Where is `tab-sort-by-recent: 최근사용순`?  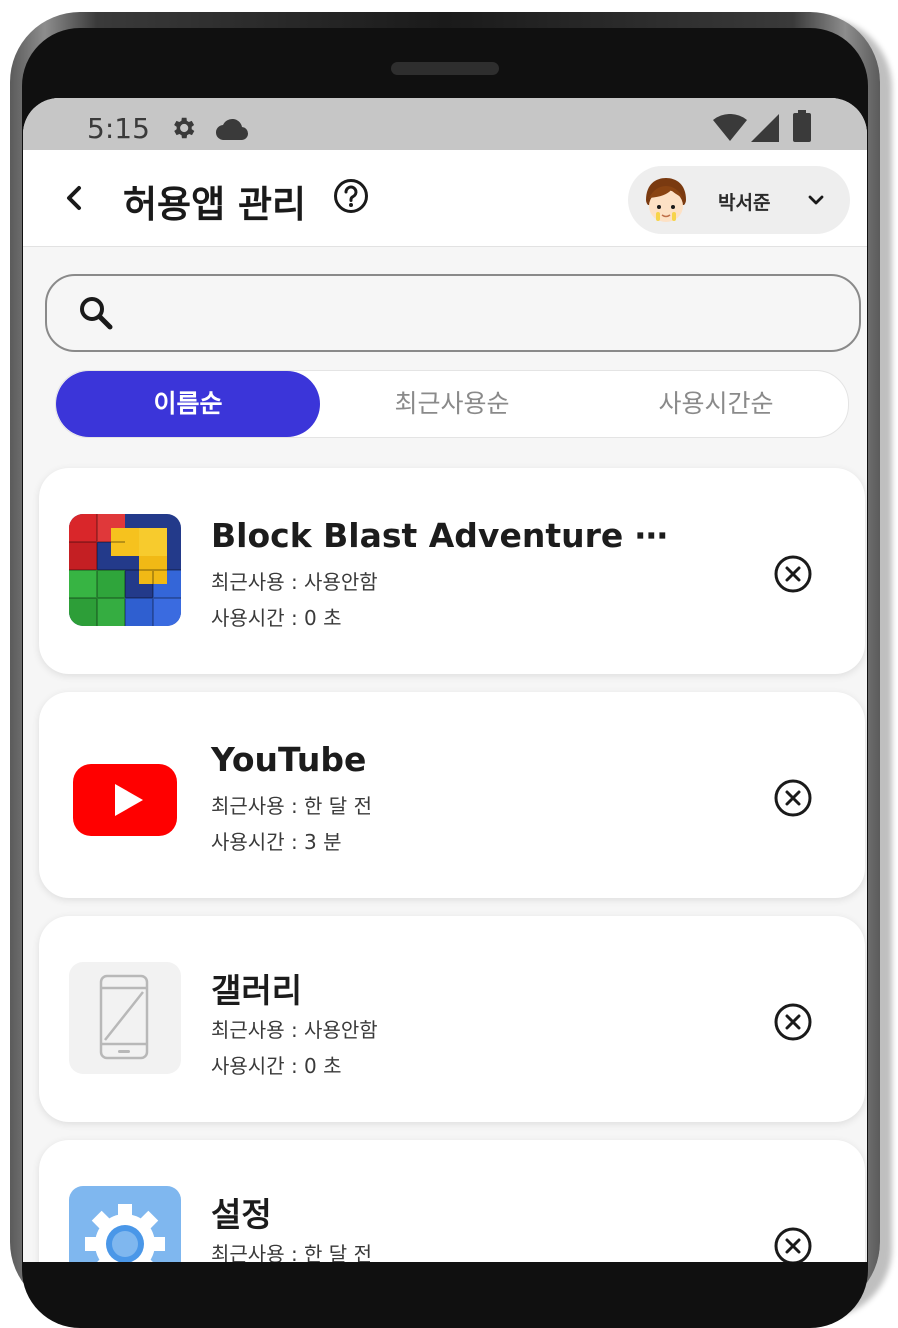 tab-sort-by-recent: 최근사용순 is located at coordinates (452, 404).